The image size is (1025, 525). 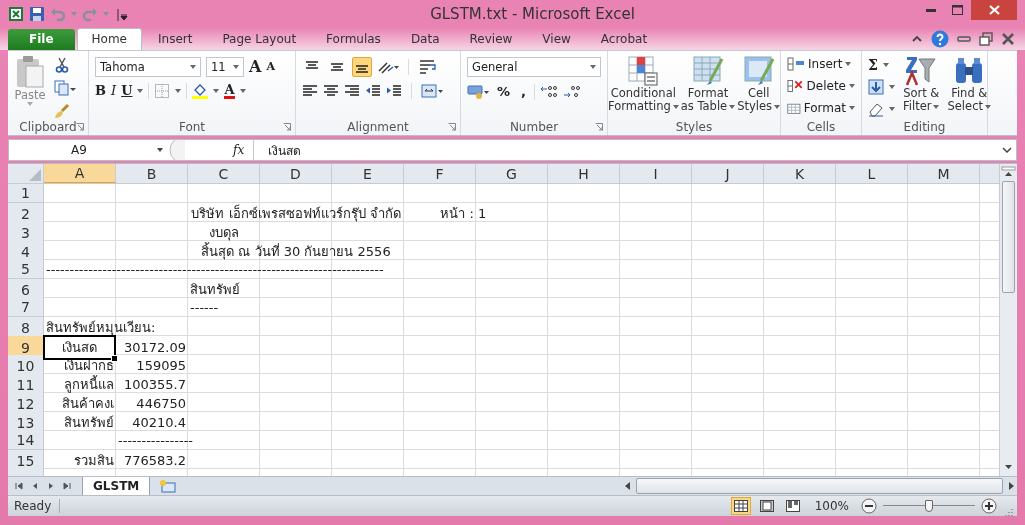 I want to click on merge-cells-icon, so click(x=432, y=91).